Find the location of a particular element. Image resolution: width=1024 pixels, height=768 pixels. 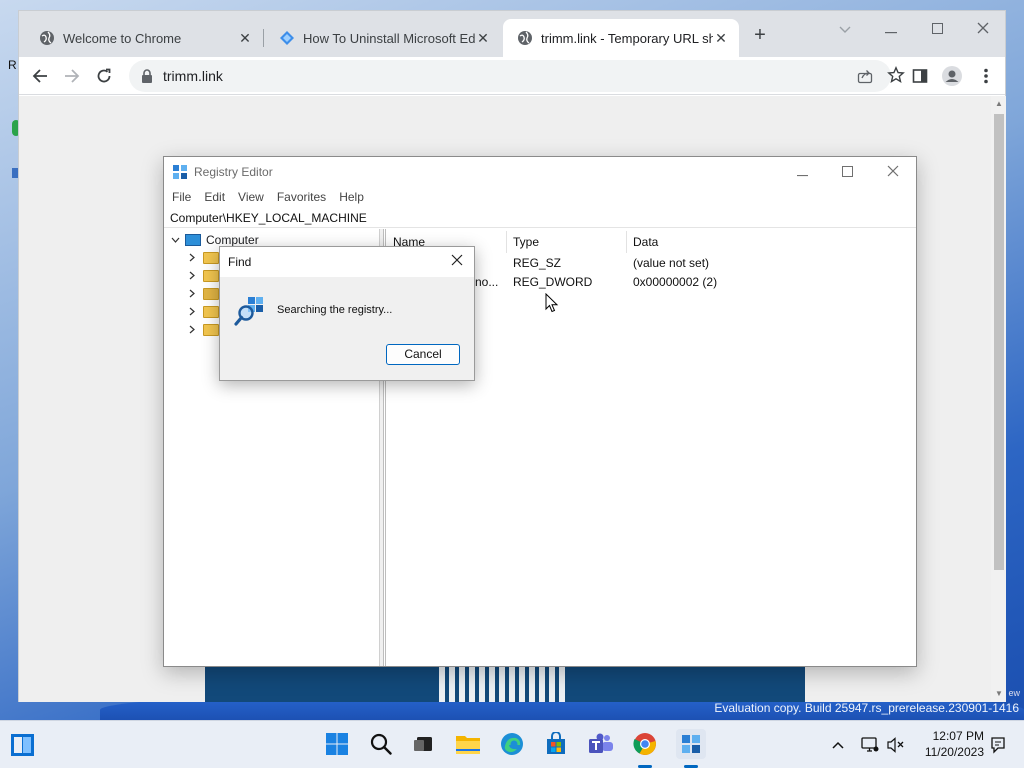

system-clock: 12:07 PM 11/20/2023 is located at coordinates (948, 744).